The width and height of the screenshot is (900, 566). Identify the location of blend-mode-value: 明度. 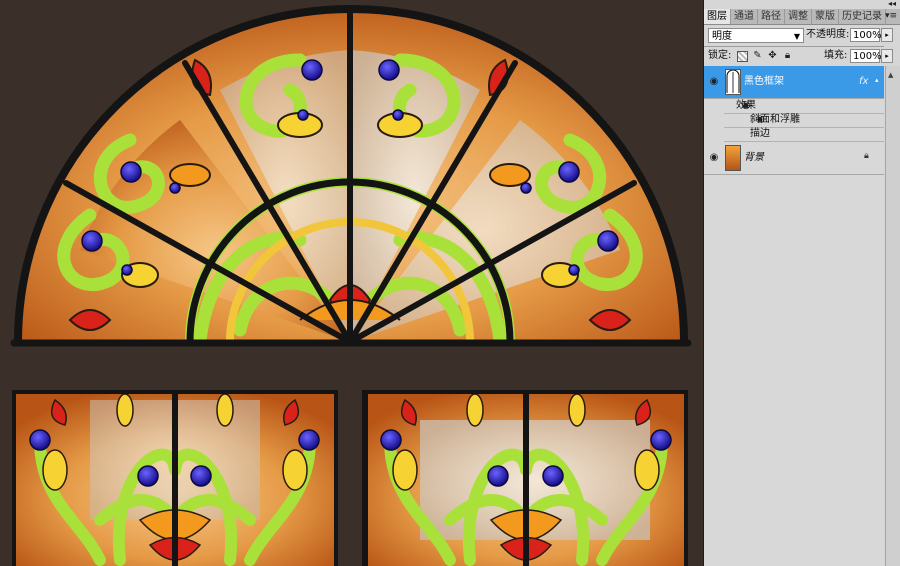
(722, 36).